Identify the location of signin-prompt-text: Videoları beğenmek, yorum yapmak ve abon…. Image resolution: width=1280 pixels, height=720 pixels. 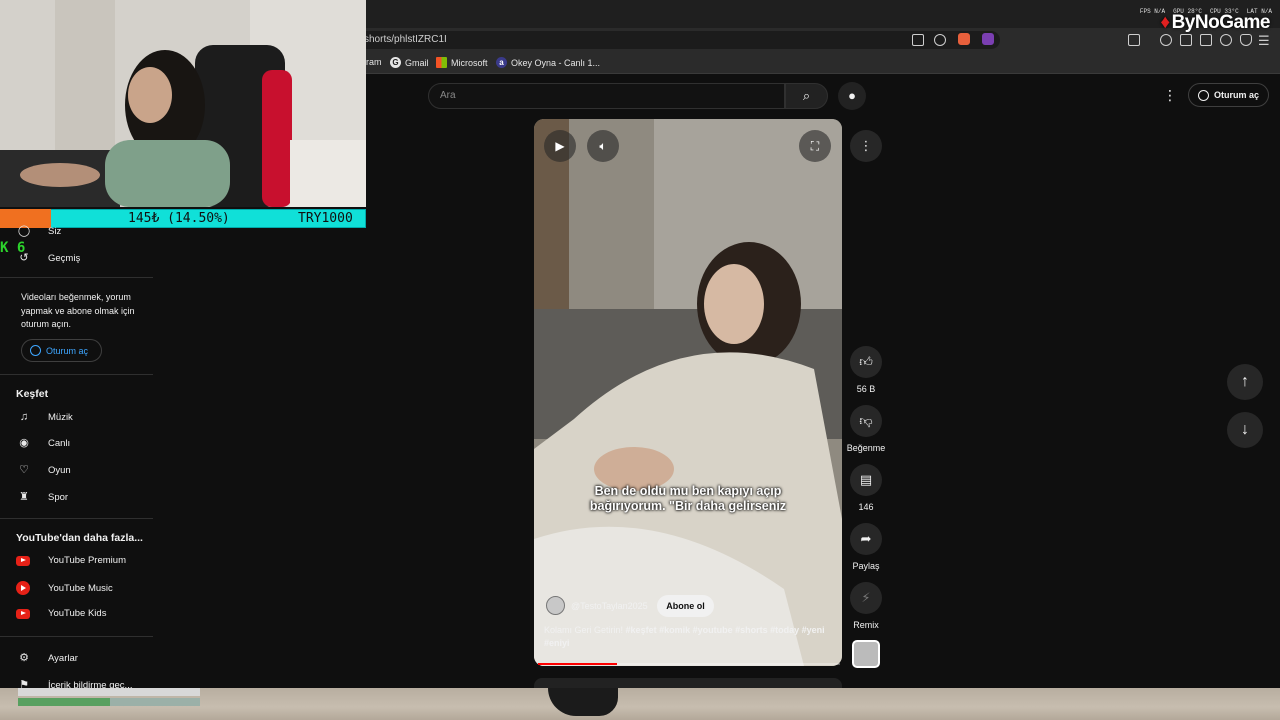
(78, 310).